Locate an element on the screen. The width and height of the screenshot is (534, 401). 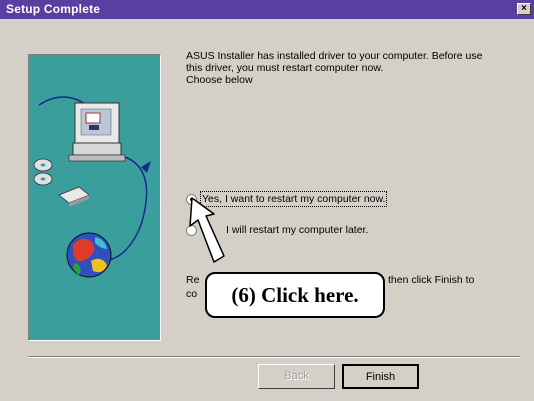
computer-illustration is located at coordinates (92, 187).